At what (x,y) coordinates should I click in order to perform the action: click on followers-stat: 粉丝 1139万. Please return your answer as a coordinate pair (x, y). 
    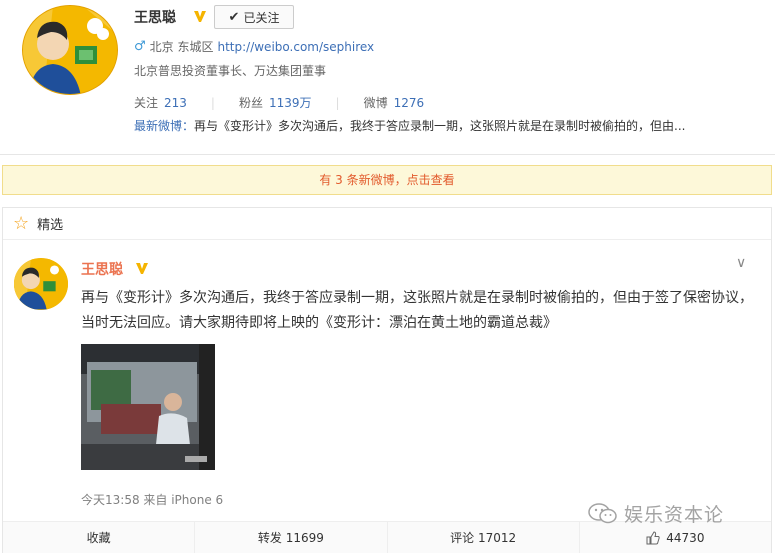
    Looking at the image, I should click on (275, 102).